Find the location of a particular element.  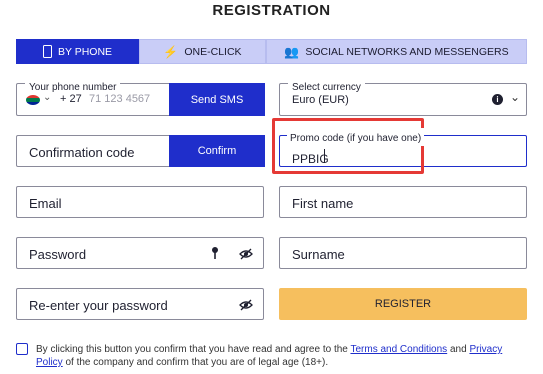

reenter-password-field: Re-enter your password is located at coordinates (140, 304).